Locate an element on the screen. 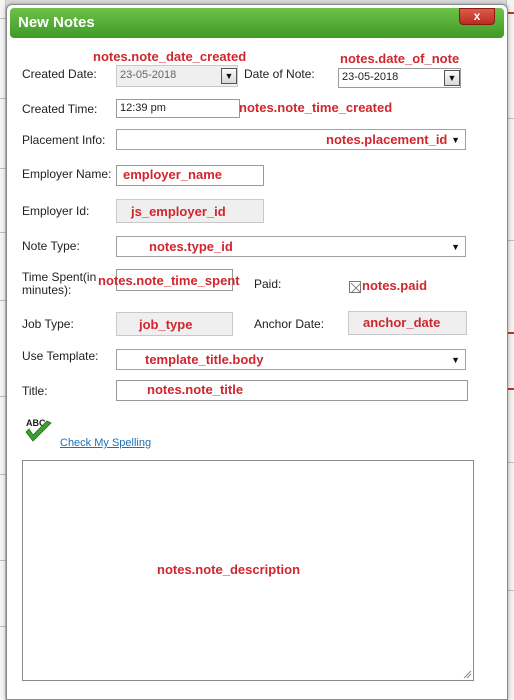 This screenshot has height=700, width=514. employer-id-field: js_employer_id is located at coordinates (190, 211).